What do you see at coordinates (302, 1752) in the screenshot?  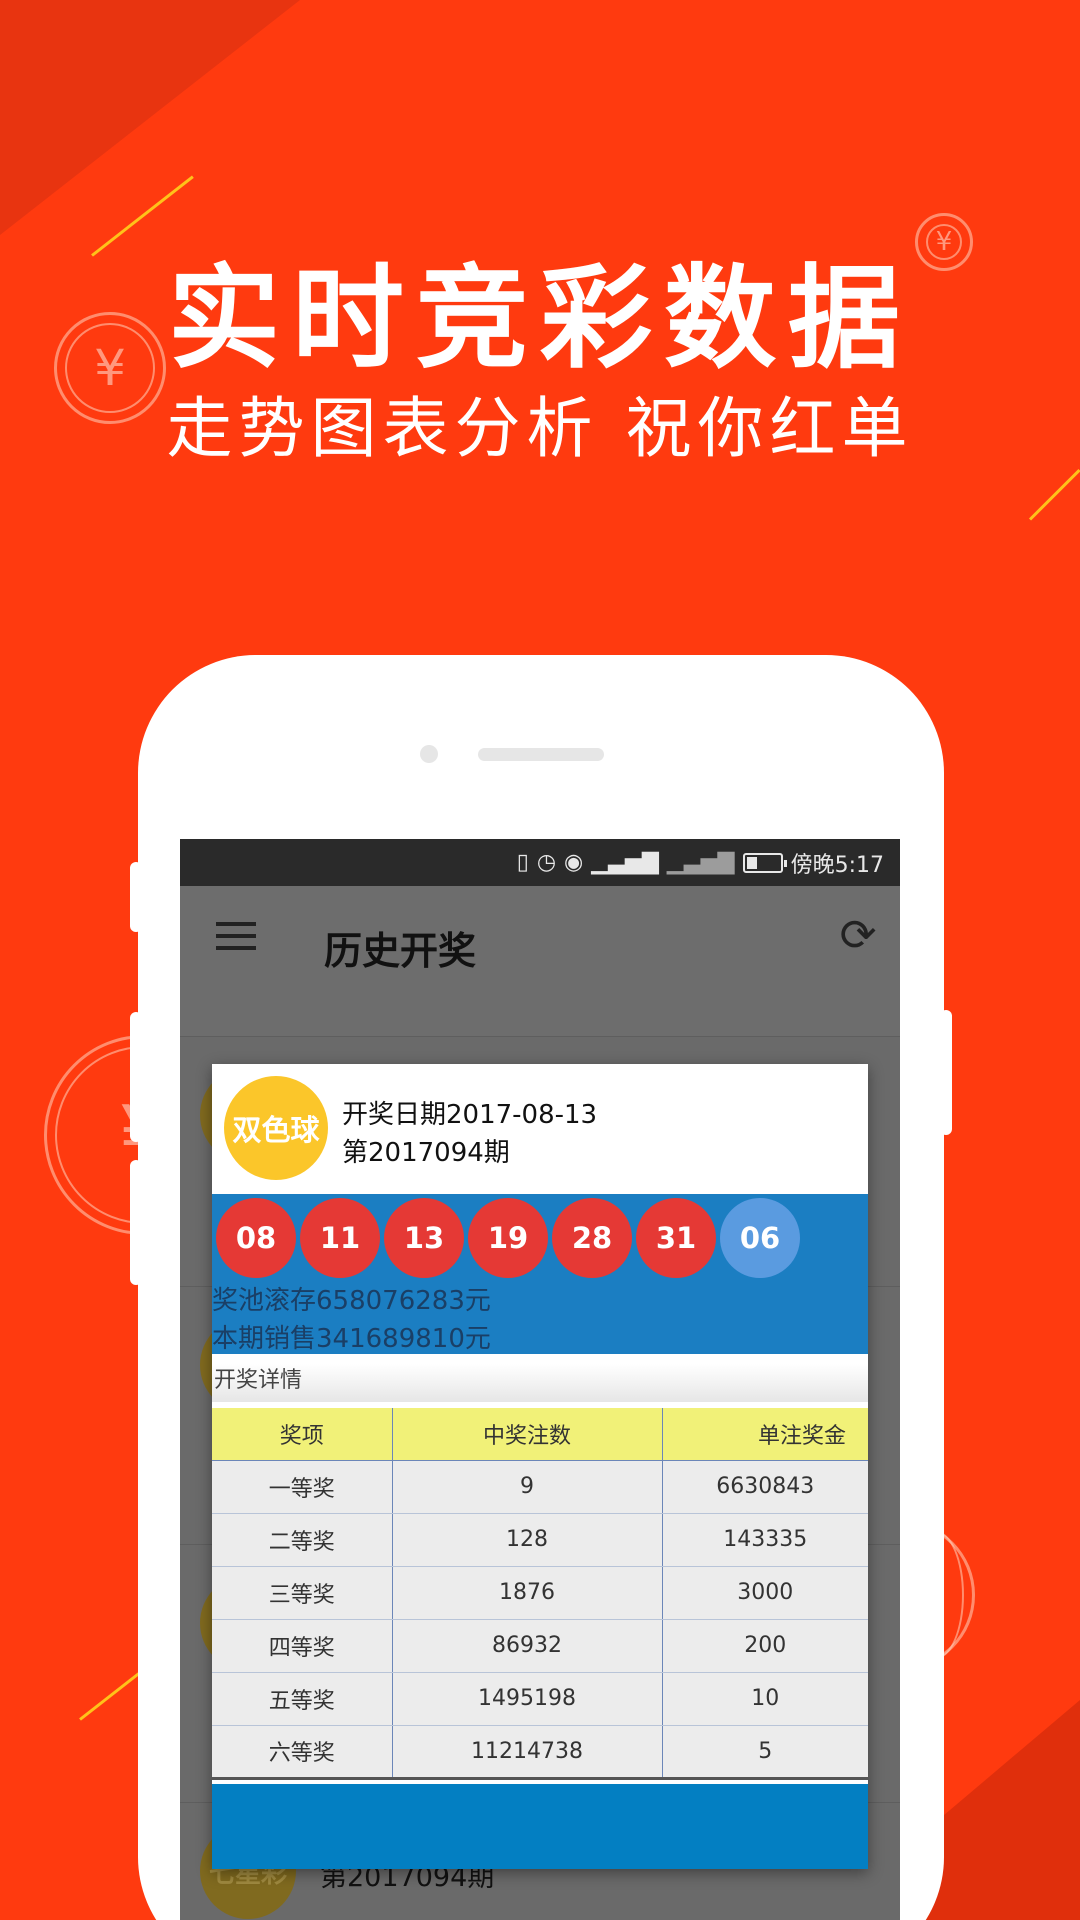 I see `table-cell: 六等奖` at bounding box center [302, 1752].